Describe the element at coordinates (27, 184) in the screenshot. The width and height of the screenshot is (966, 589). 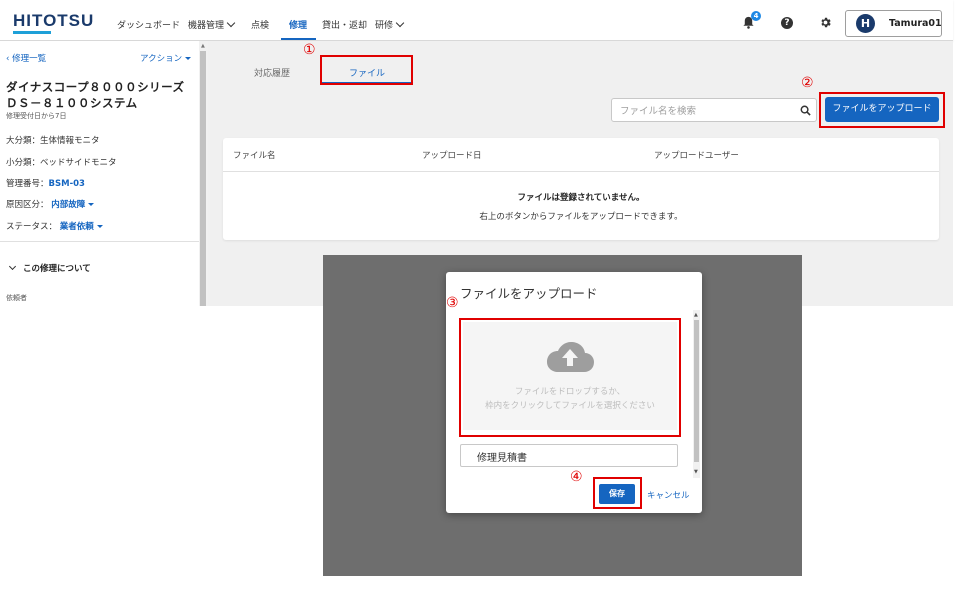
I see `management-number-label: 管理番号：` at that location.